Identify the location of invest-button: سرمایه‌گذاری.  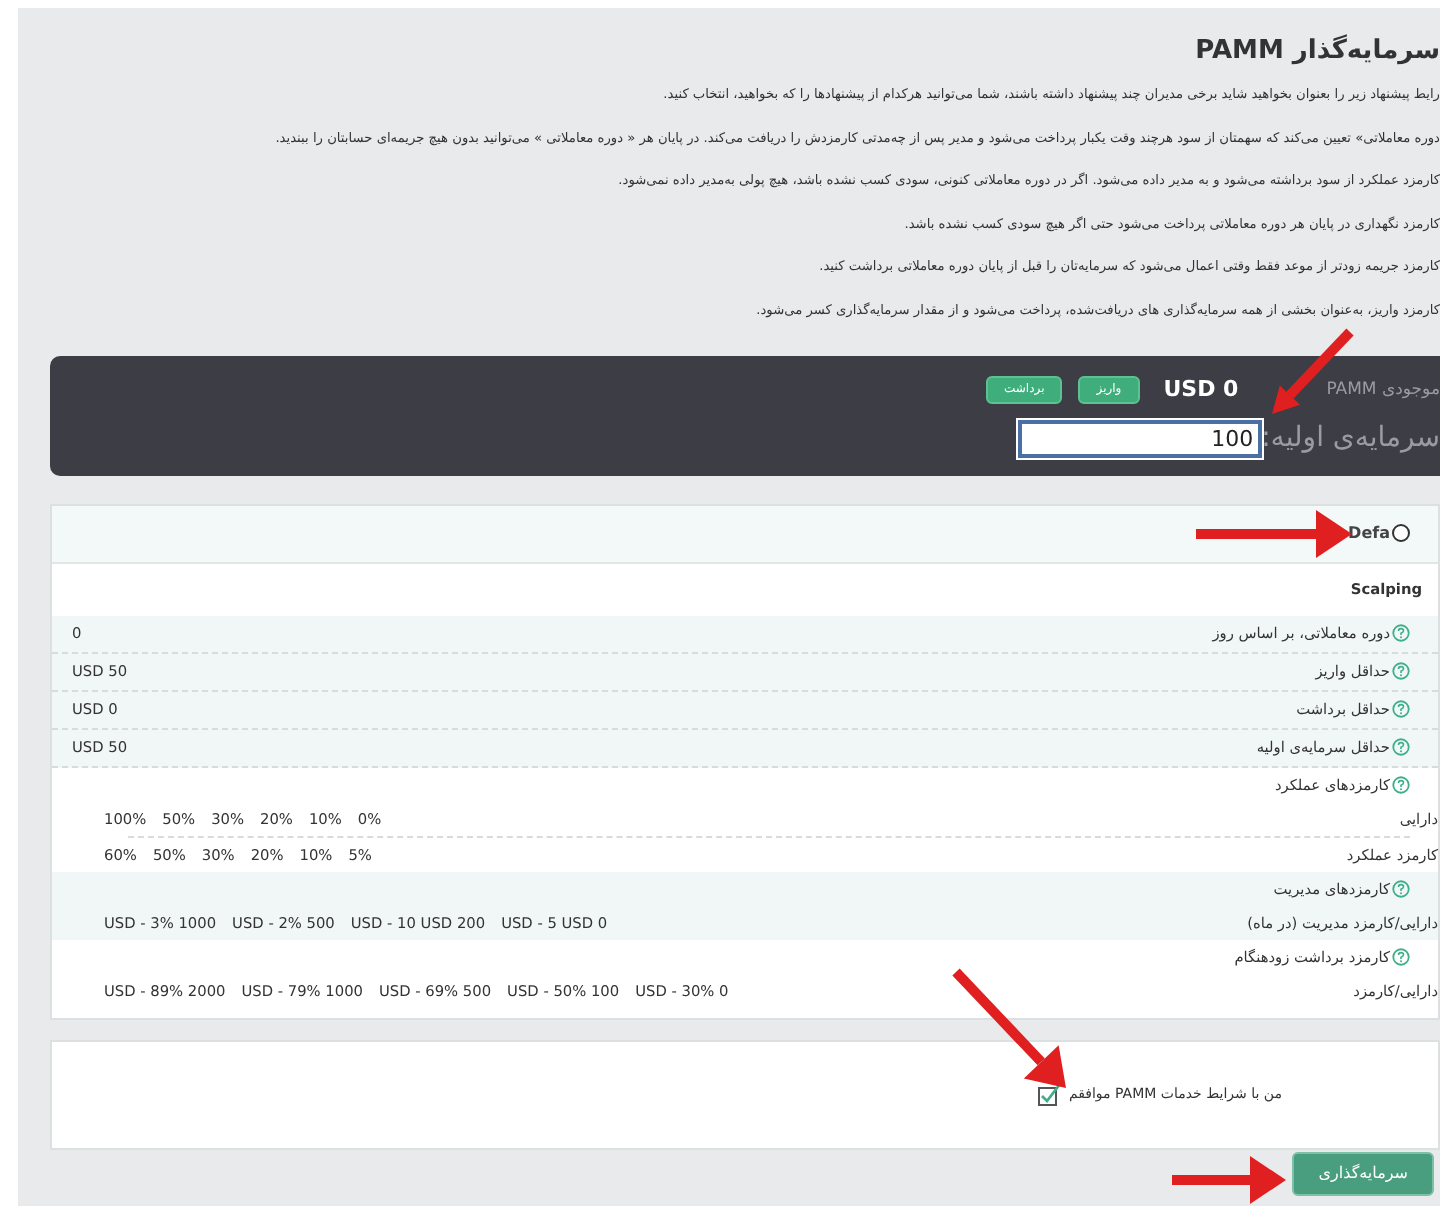
(1363, 1173).